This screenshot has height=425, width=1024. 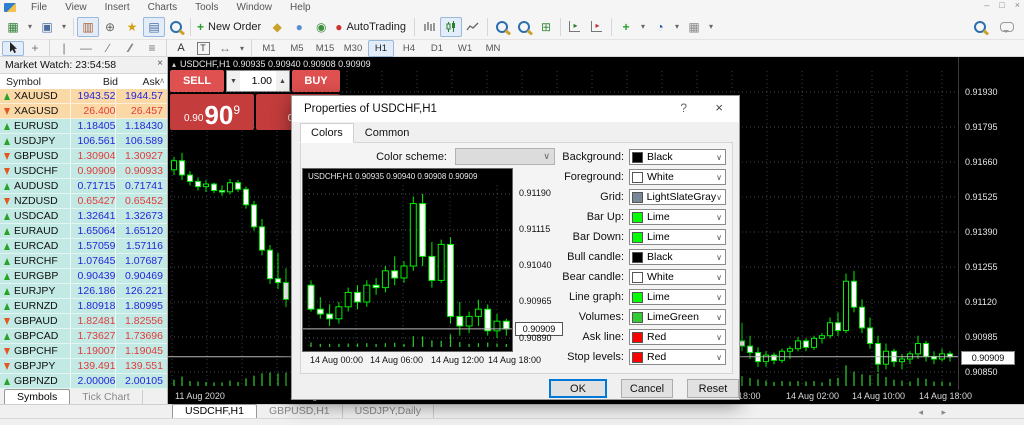 What do you see at coordinates (132, 27) in the screenshot?
I see `navigator-icon: ★` at bounding box center [132, 27].